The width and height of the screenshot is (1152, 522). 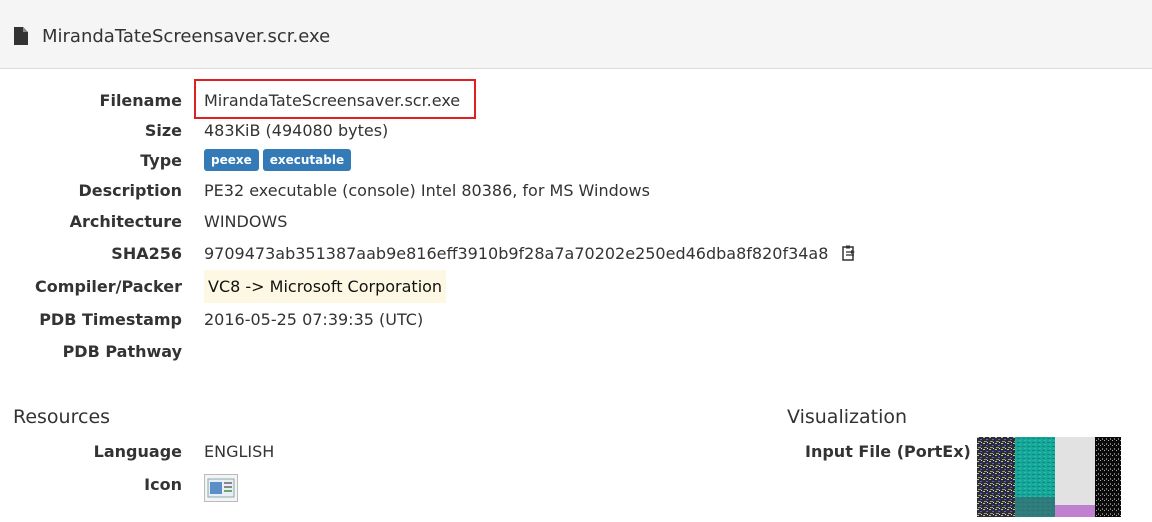 I want to click on architecture-label: Architecture, so click(x=125, y=221).